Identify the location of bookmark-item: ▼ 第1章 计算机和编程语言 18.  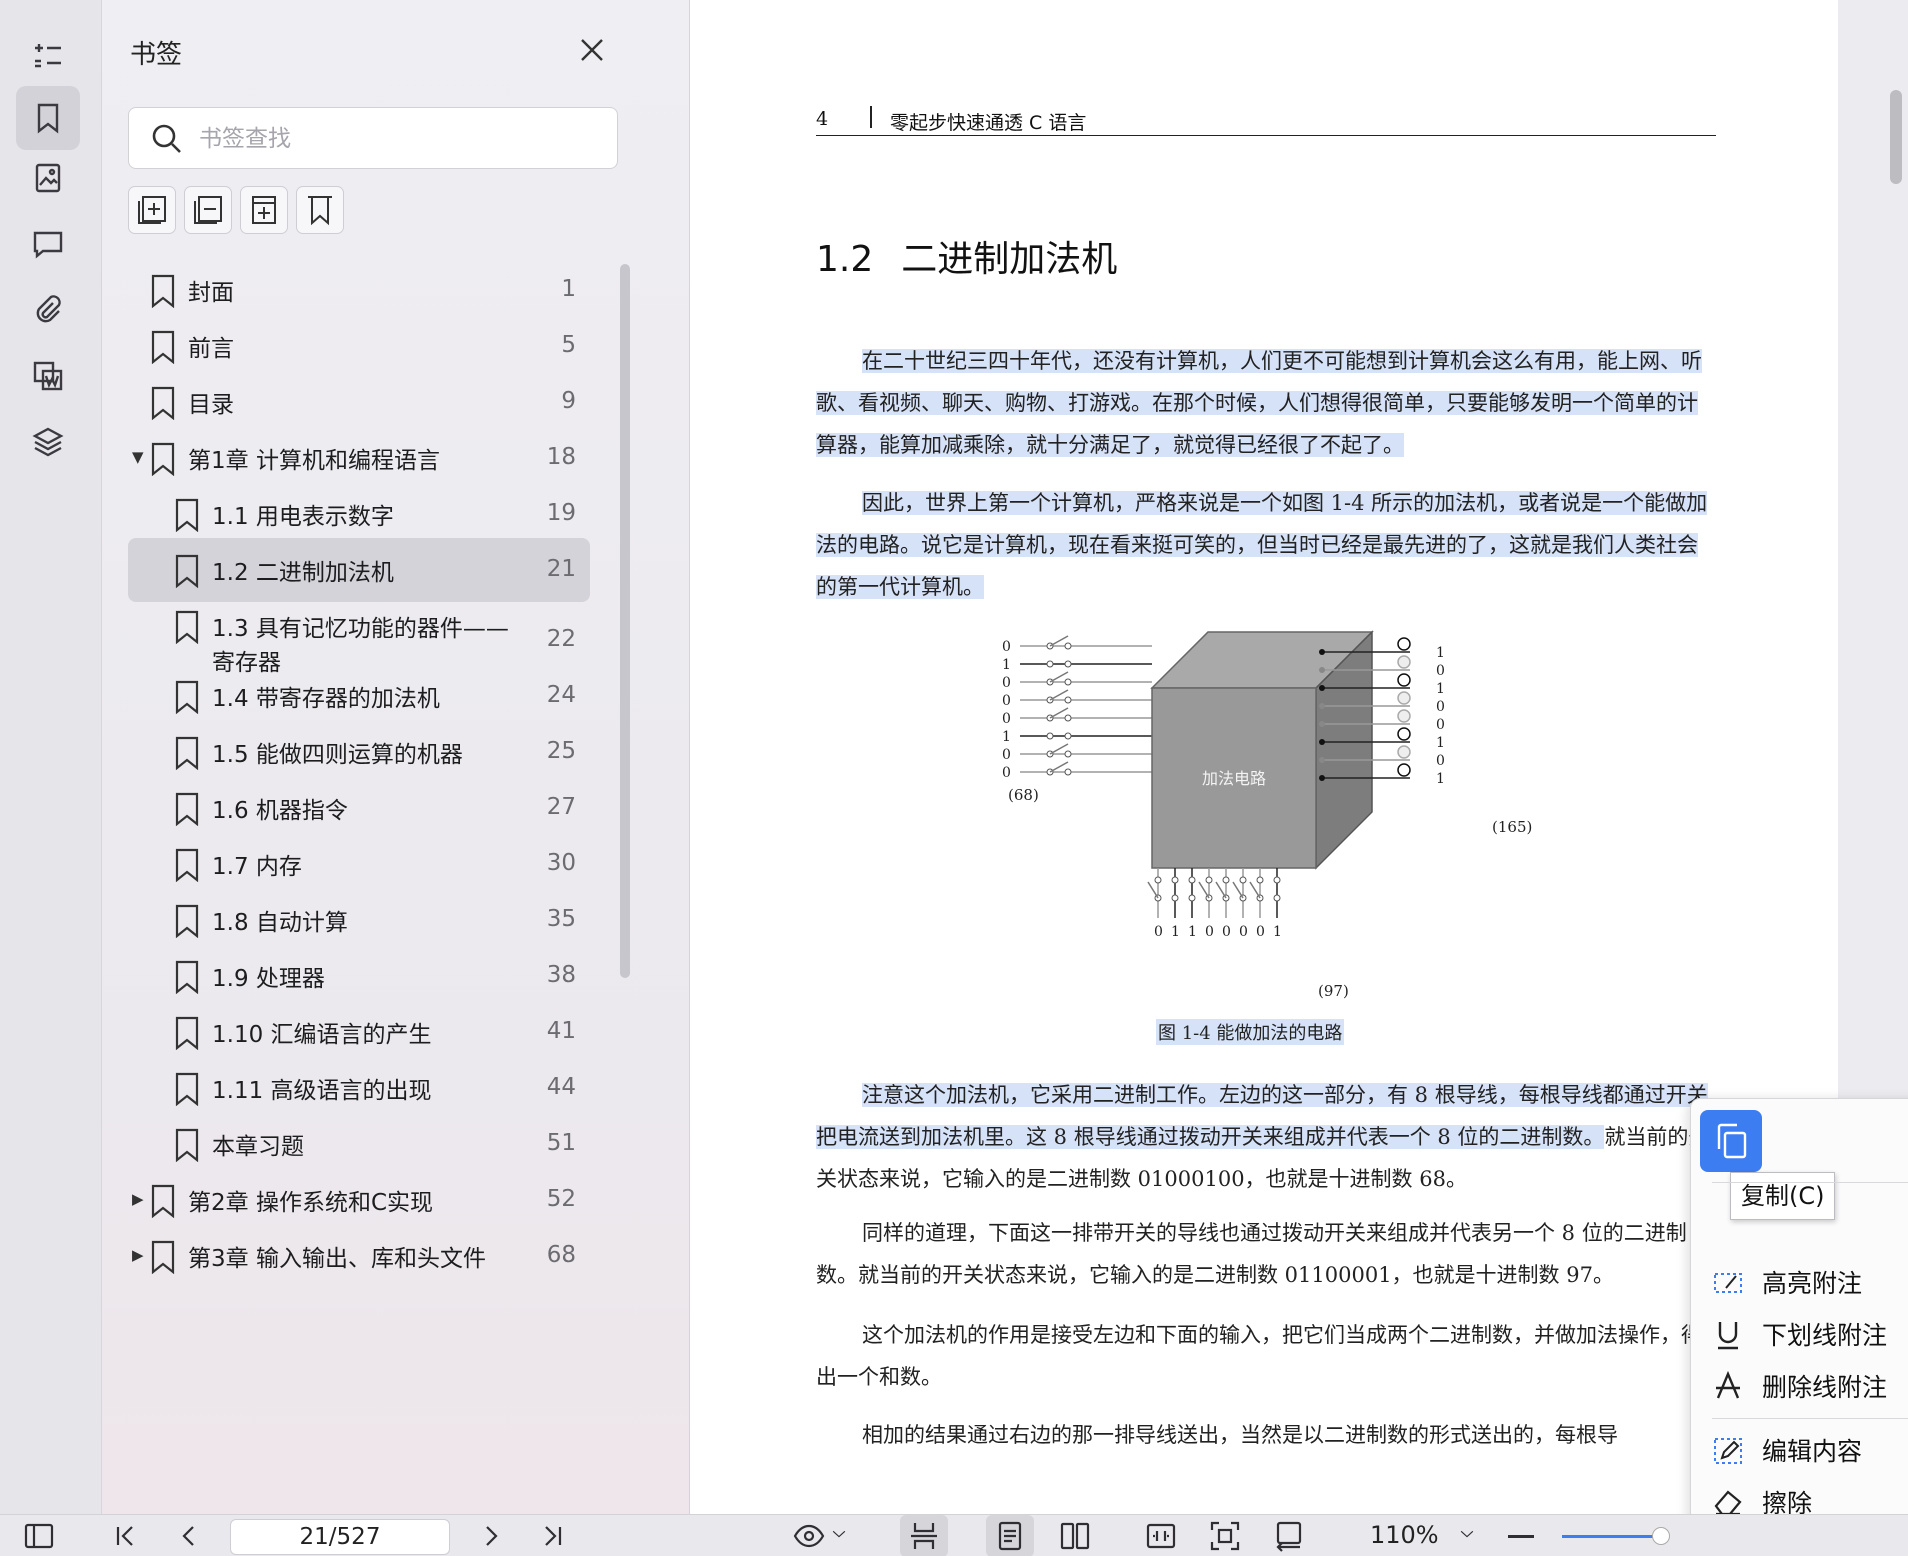
(359, 458).